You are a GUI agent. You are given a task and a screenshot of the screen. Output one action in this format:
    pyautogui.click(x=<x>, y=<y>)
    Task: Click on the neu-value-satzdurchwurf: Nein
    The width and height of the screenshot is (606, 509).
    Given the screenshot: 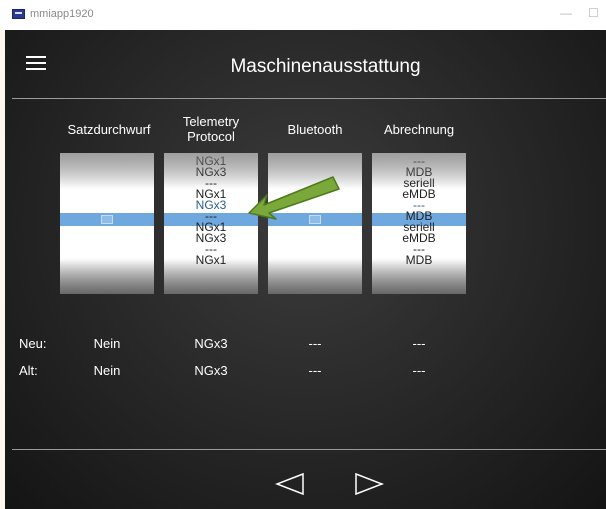 What is the action you would take?
    pyautogui.click(x=107, y=343)
    